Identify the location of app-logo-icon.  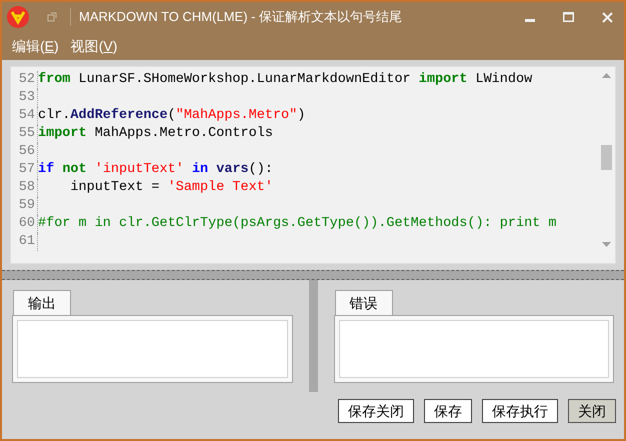
(18, 17).